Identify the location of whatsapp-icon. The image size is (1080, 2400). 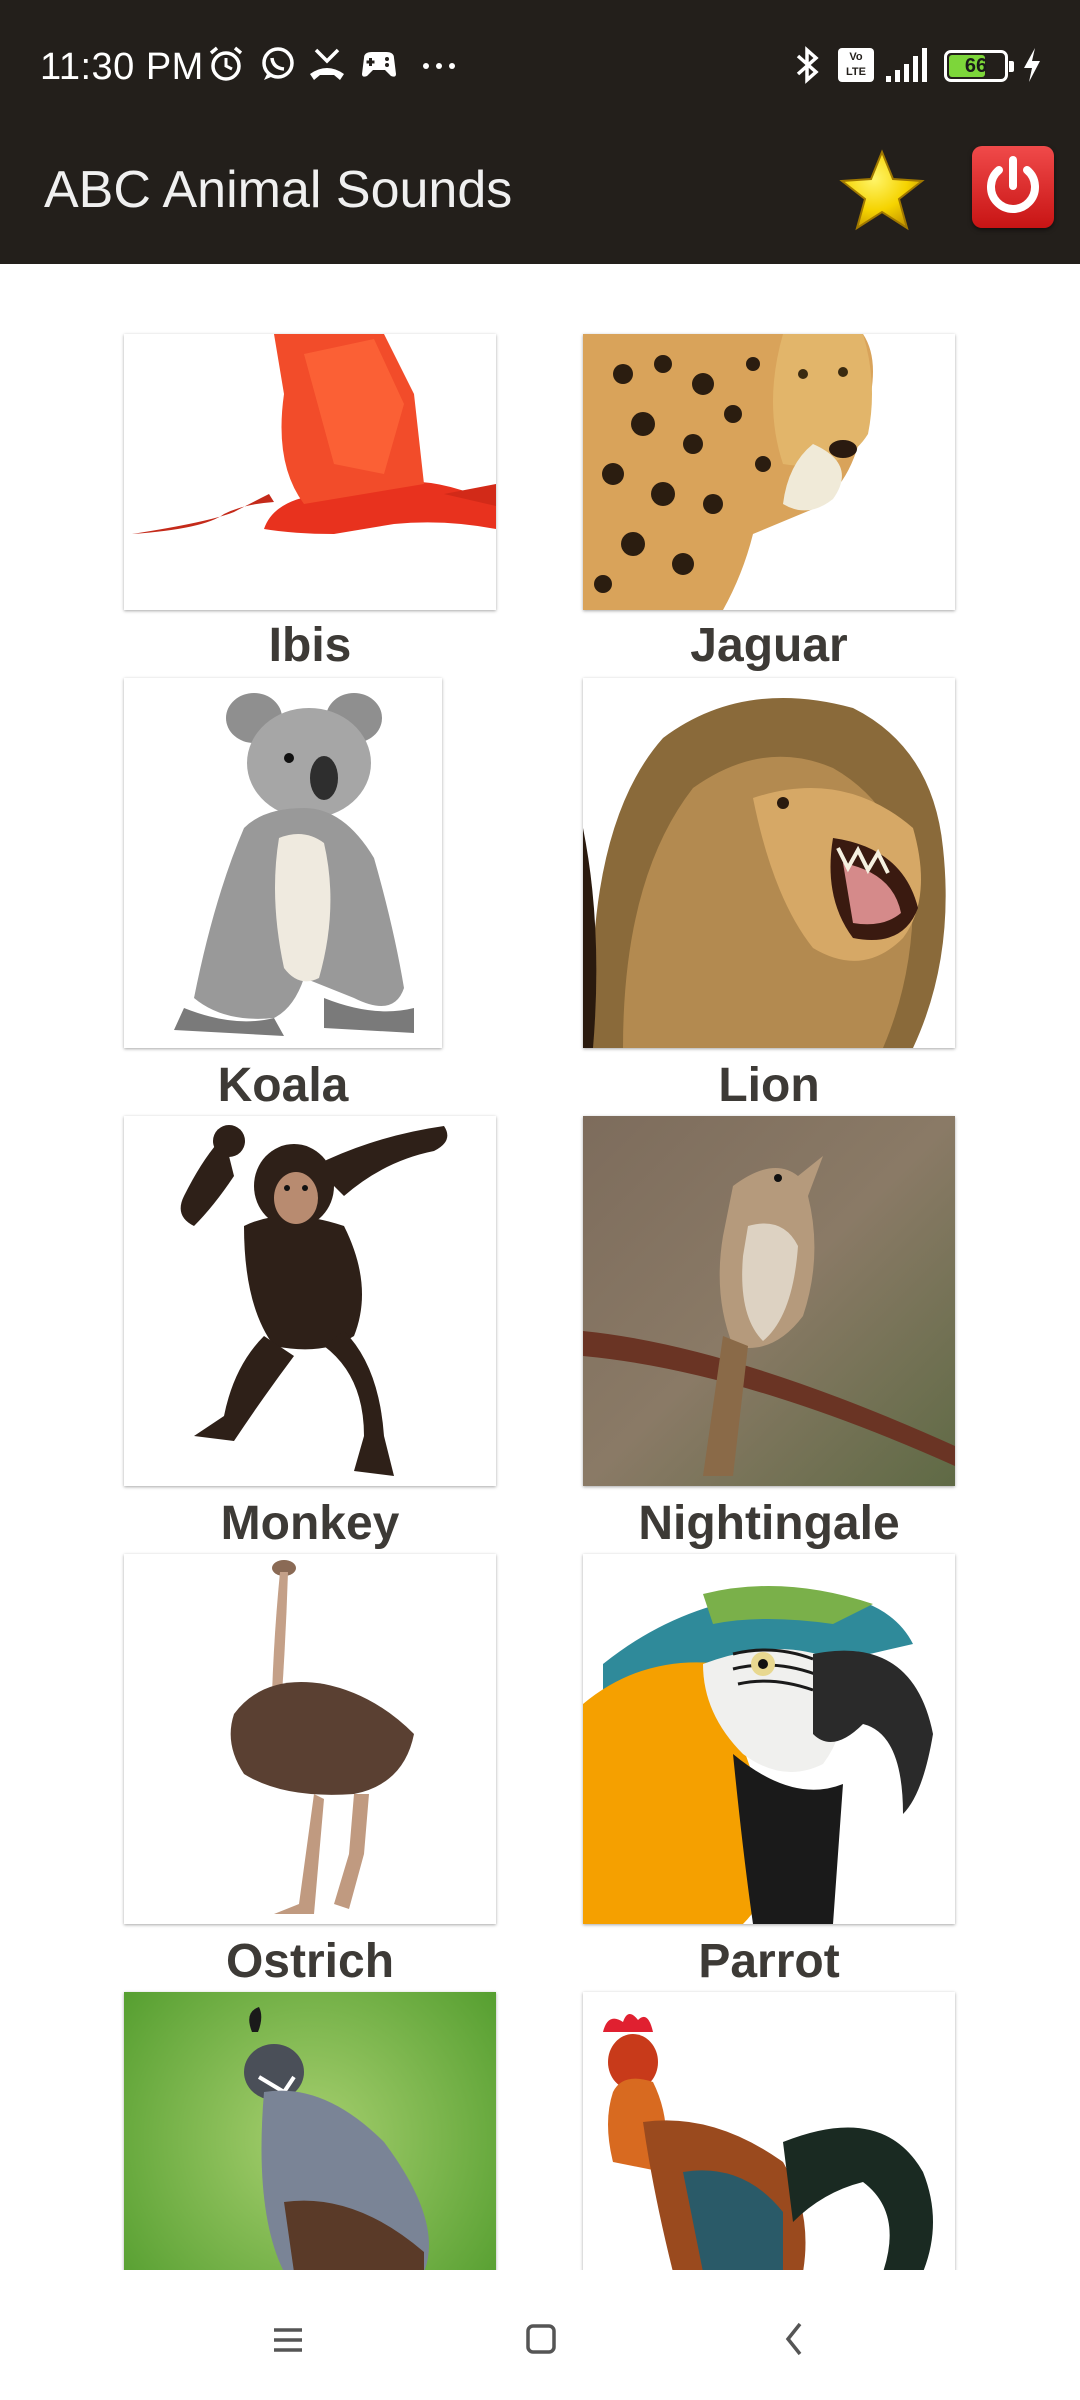
(278, 63).